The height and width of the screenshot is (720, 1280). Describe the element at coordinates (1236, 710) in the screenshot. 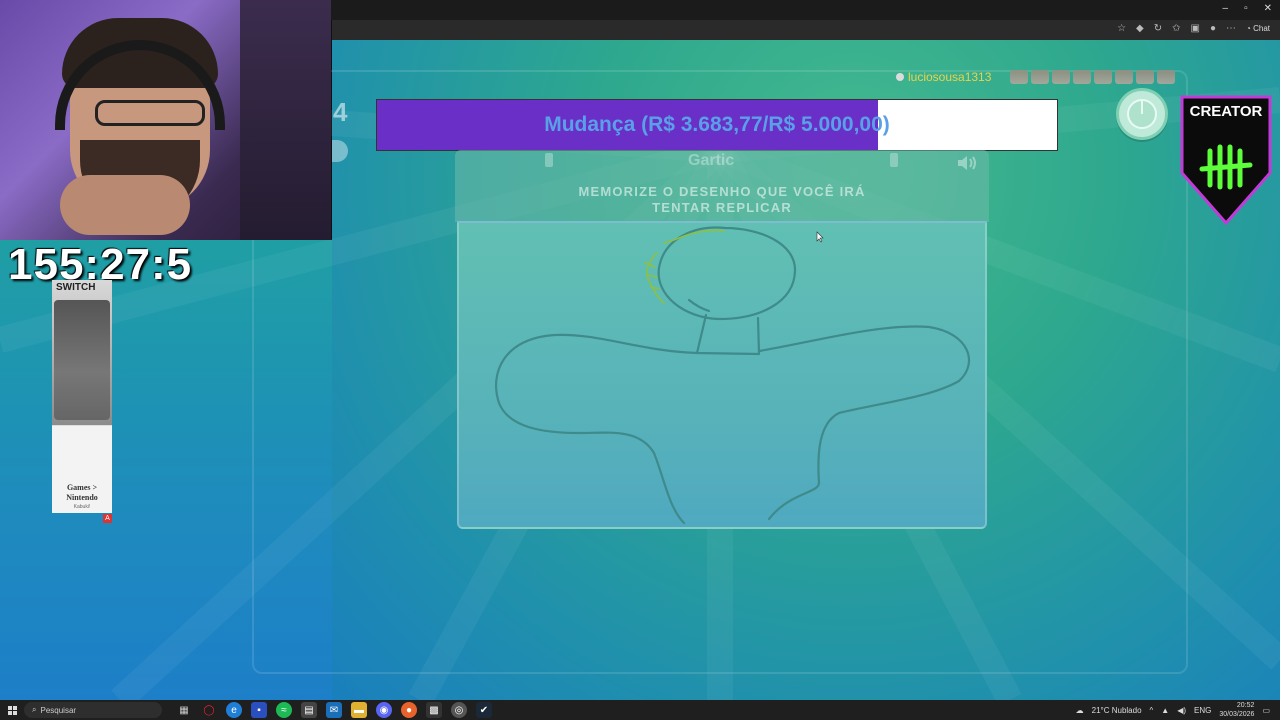

I see `clock: 20:52 30/03/2026` at that location.